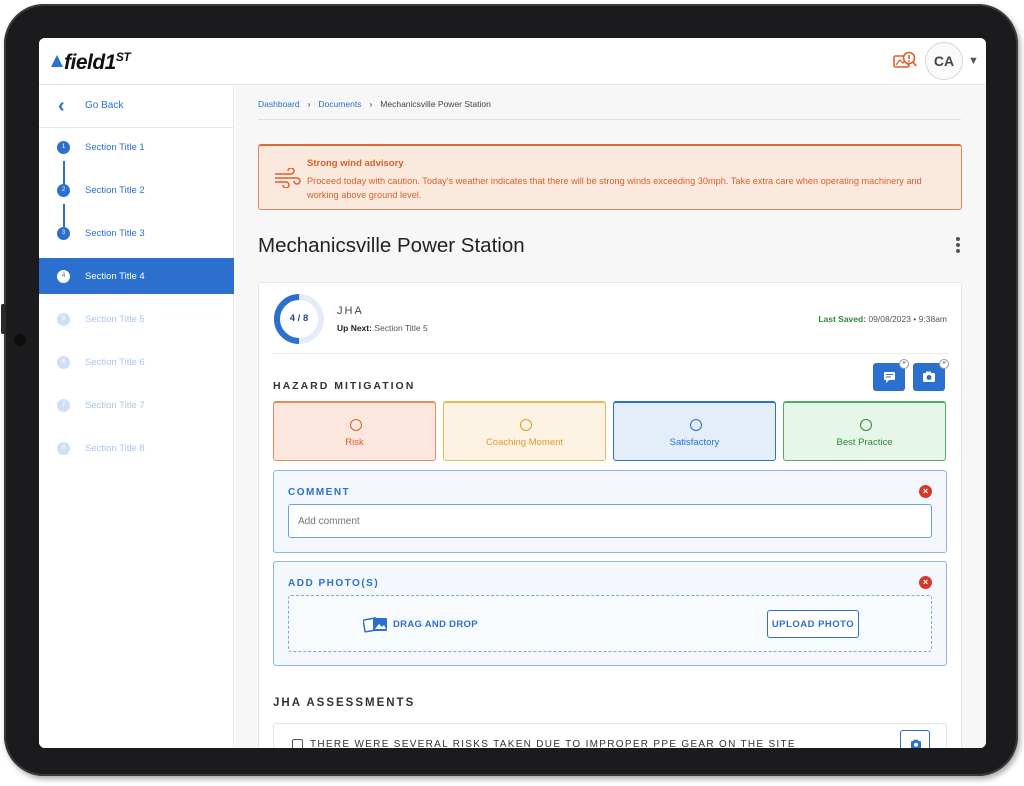 This screenshot has height=786, width=1024. What do you see at coordinates (63, 233) in the screenshot?
I see `step-dot: 3` at bounding box center [63, 233].